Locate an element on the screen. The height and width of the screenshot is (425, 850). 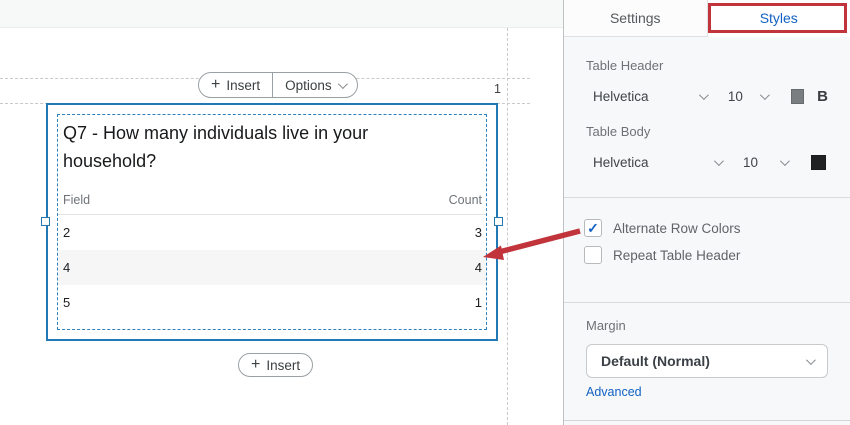
margin-label: Margin is located at coordinates (606, 325).